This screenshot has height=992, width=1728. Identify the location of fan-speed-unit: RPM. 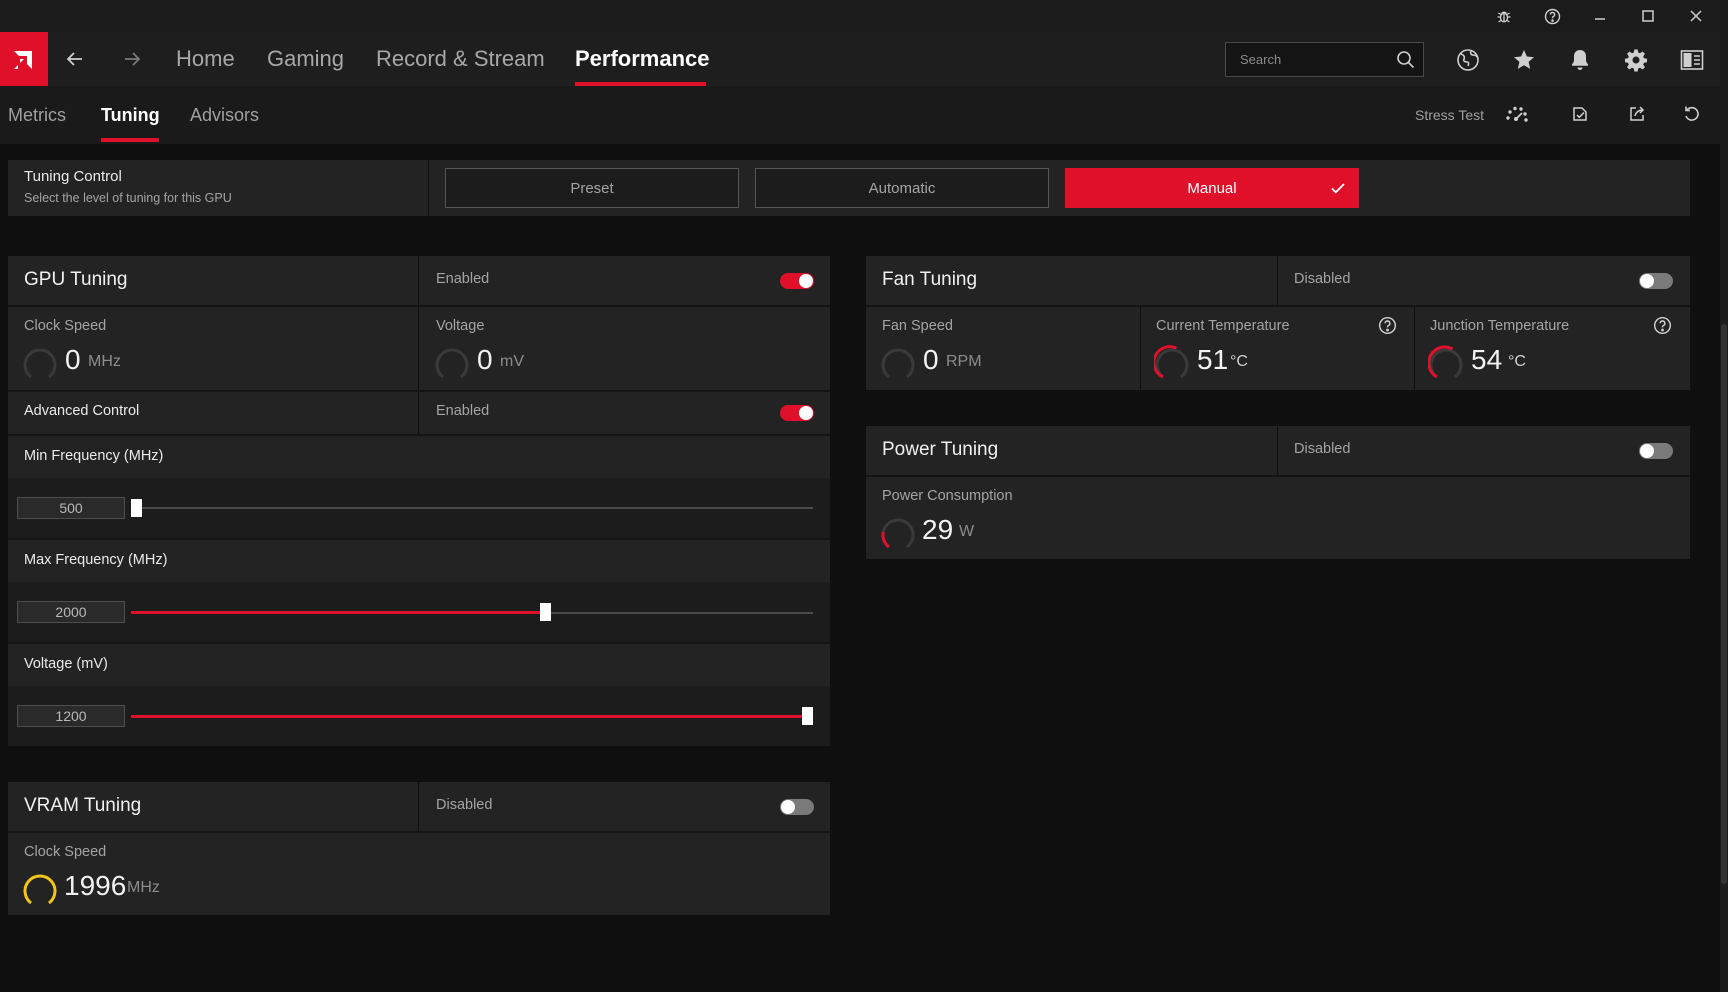
(964, 361).